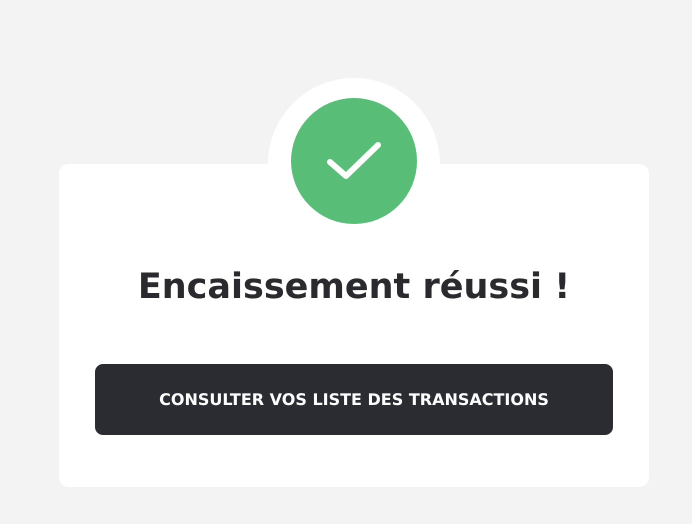 The image size is (692, 524). What do you see at coordinates (354, 399) in the screenshot?
I see `transactions-button: CONSULTER VOS LISTE DES TRANSACTIONS` at bounding box center [354, 399].